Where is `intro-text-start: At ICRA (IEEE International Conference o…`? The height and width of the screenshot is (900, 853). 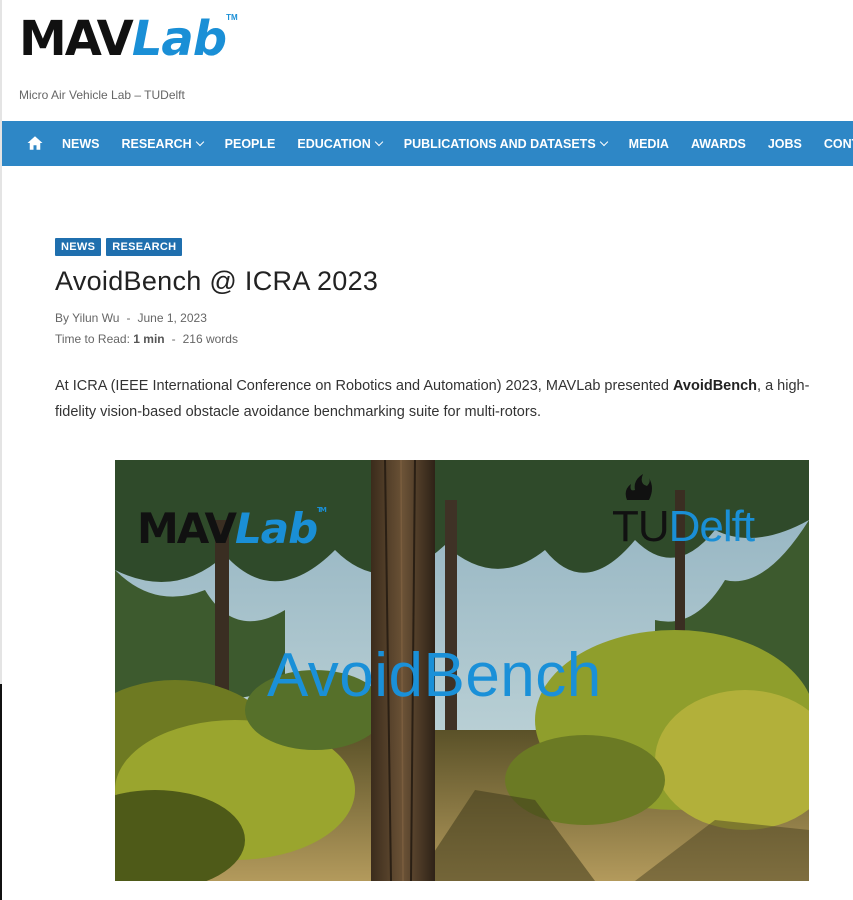
intro-text-start: At ICRA (IEEE International Conference o… is located at coordinates (364, 386).